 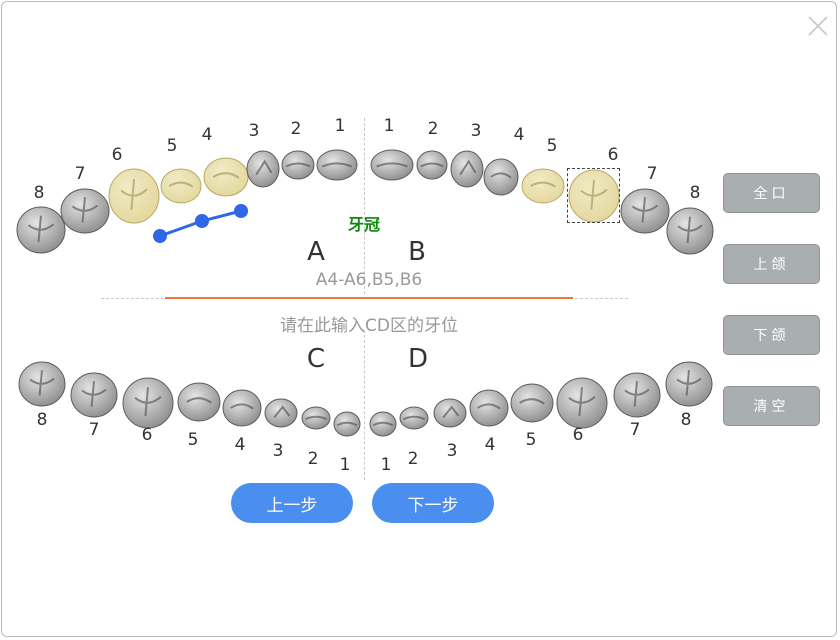 What do you see at coordinates (635, 430) in the screenshot?
I see `tooth-number-d7: 7` at bounding box center [635, 430].